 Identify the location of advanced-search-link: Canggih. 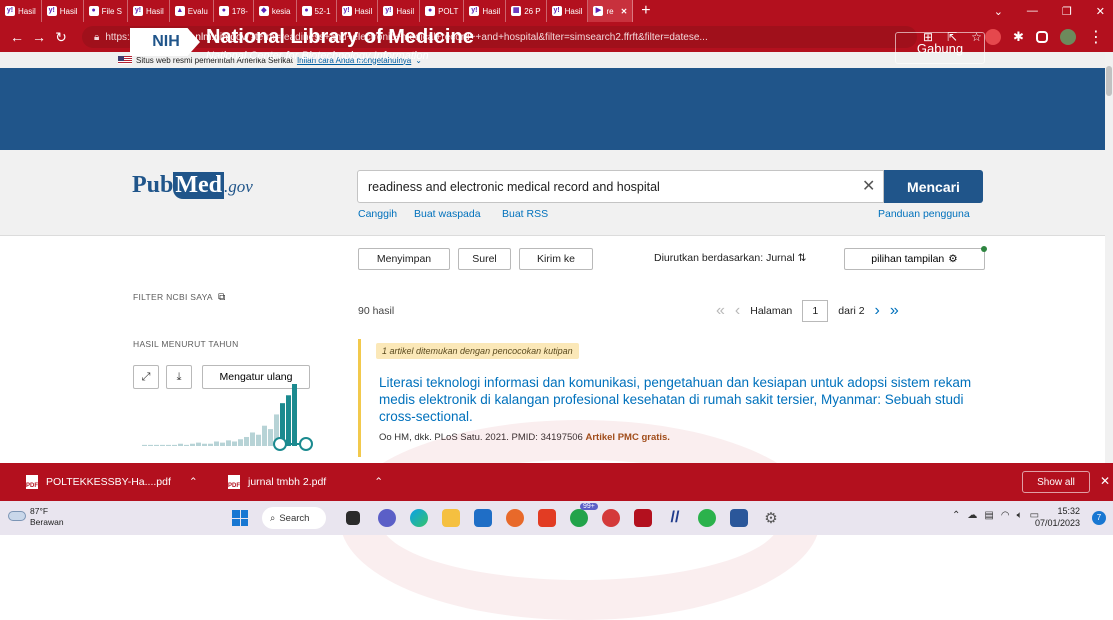
(377, 214).